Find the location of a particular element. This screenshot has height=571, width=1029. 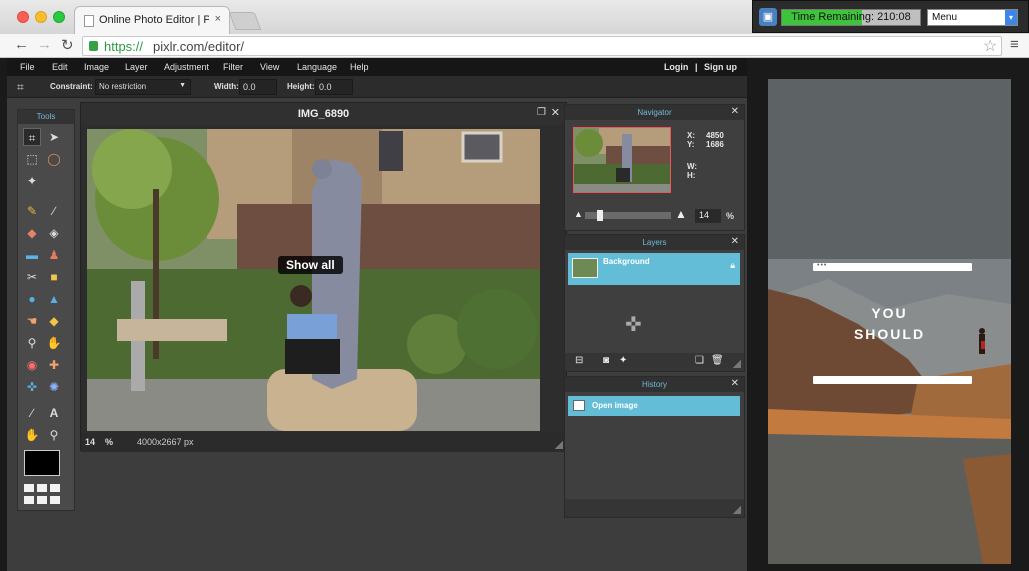

pencil-tool-icon: ✎ is located at coordinates (32, 211).